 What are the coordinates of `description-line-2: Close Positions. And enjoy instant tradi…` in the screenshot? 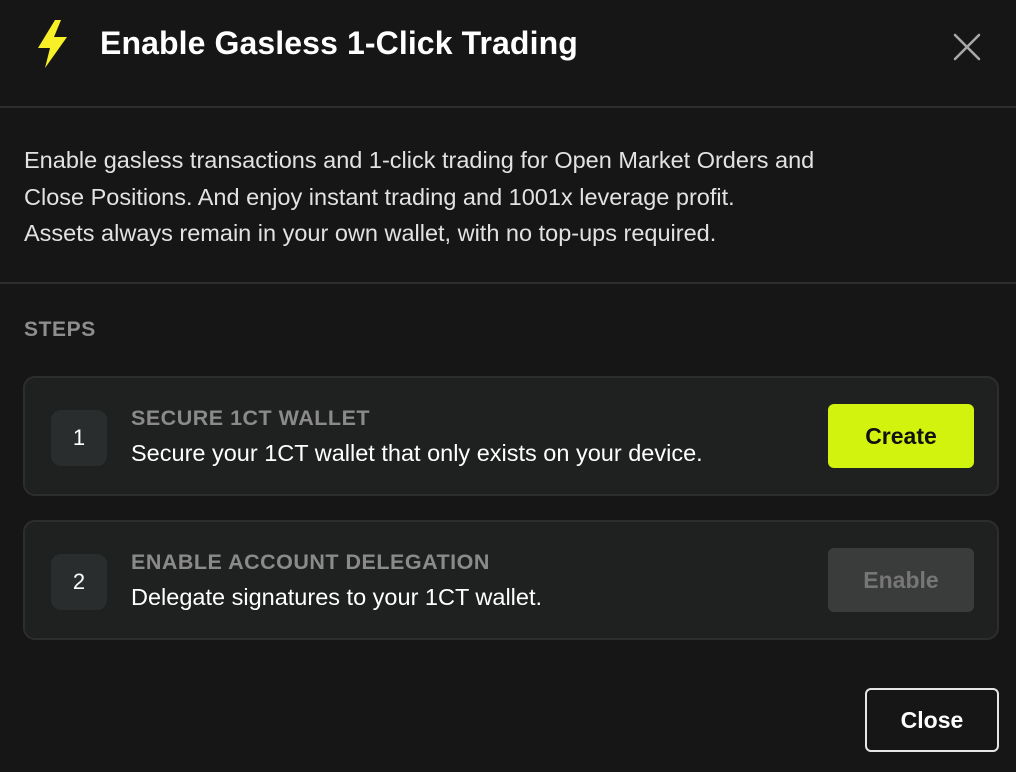 It's located at (379, 196).